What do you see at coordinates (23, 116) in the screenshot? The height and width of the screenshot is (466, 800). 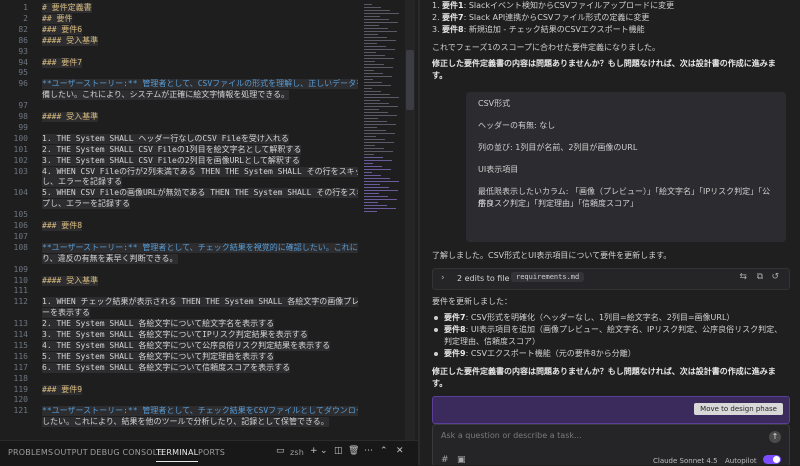 I see `line-number: 98` at bounding box center [23, 116].